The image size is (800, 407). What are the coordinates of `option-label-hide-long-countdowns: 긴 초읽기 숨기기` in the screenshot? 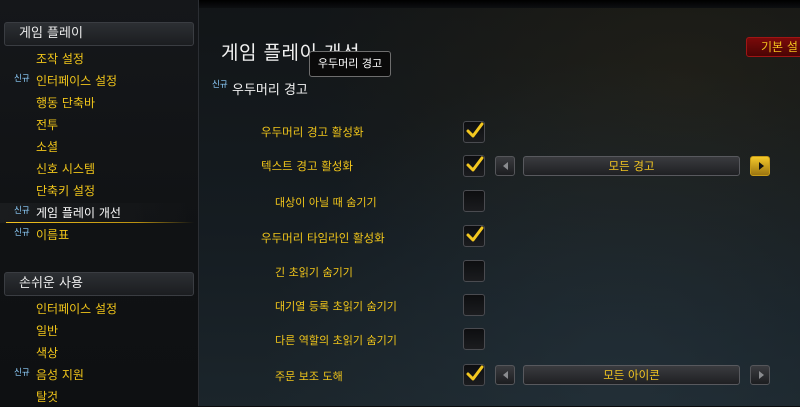 It's located at (314, 272).